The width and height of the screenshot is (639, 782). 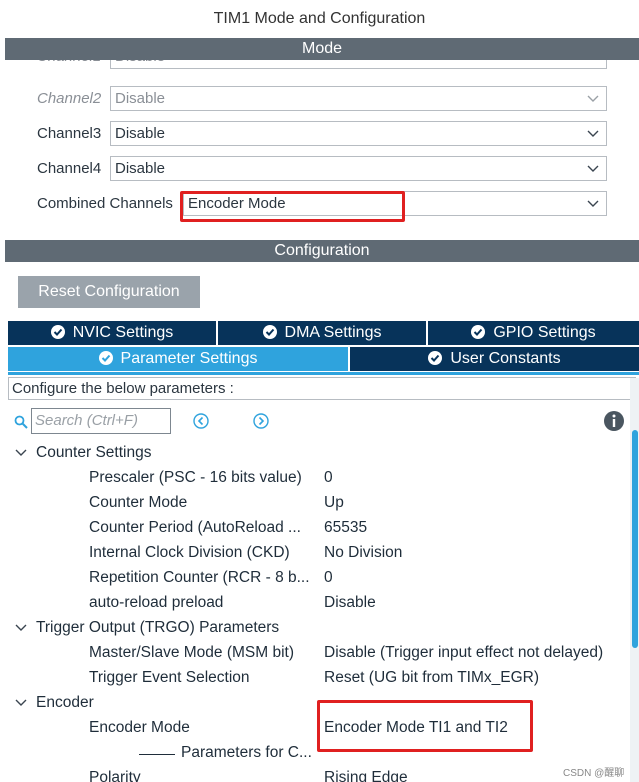 I want to click on group-label: Trigger Output (TRGO) Parameters, so click(x=158, y=627).